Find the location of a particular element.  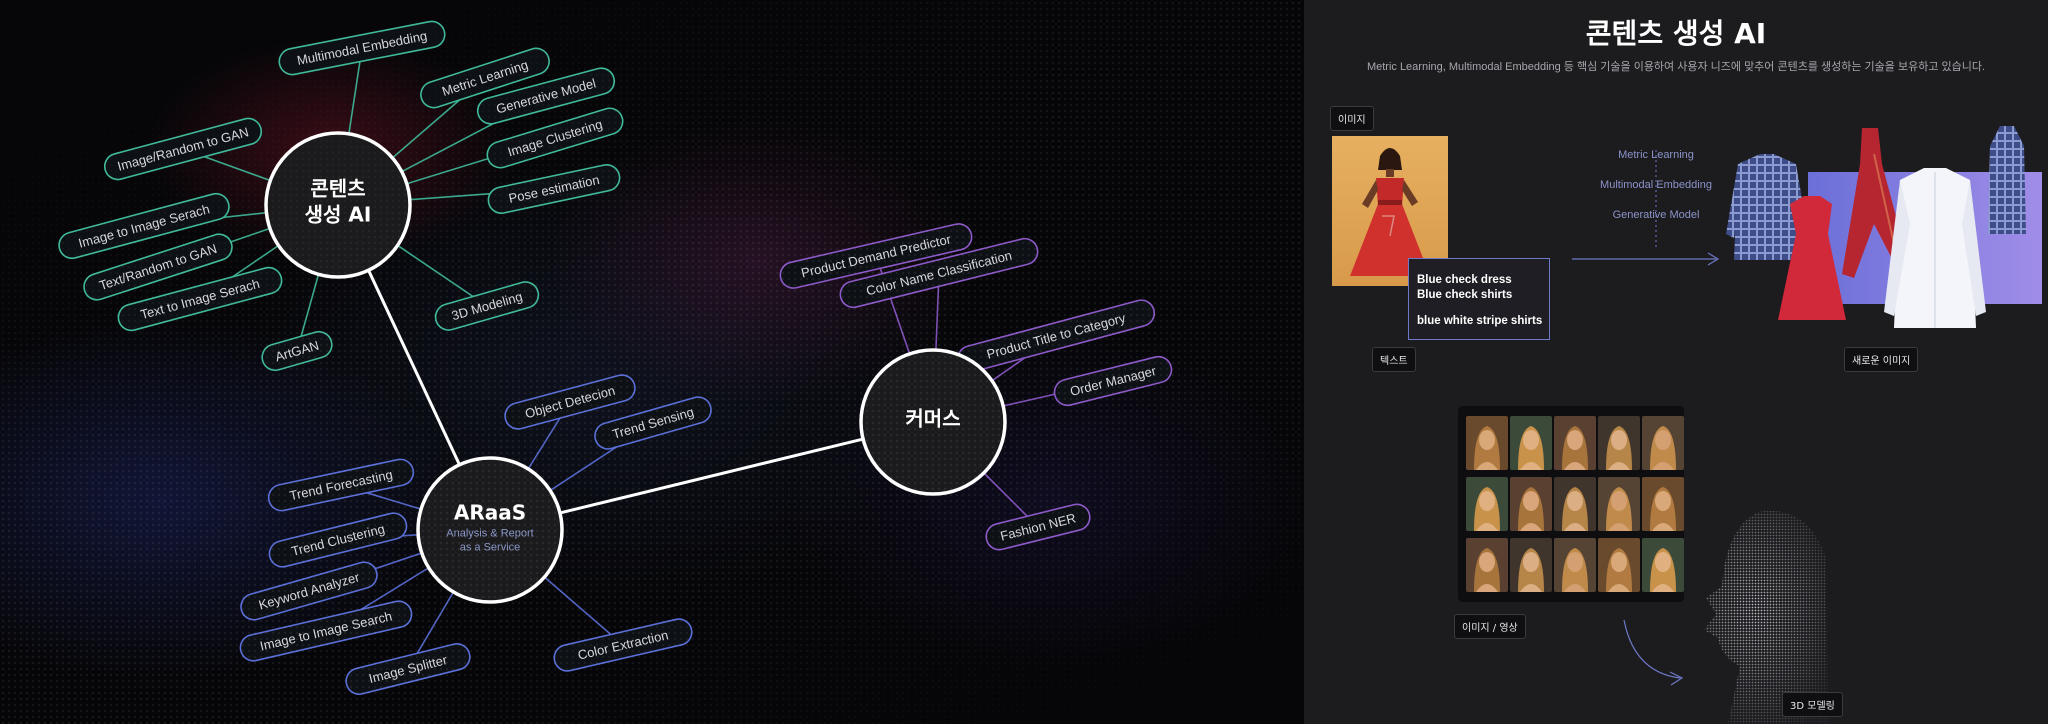

node-image-random-to-gan: Image/Random to GAN is located at coordinates (183, 149).